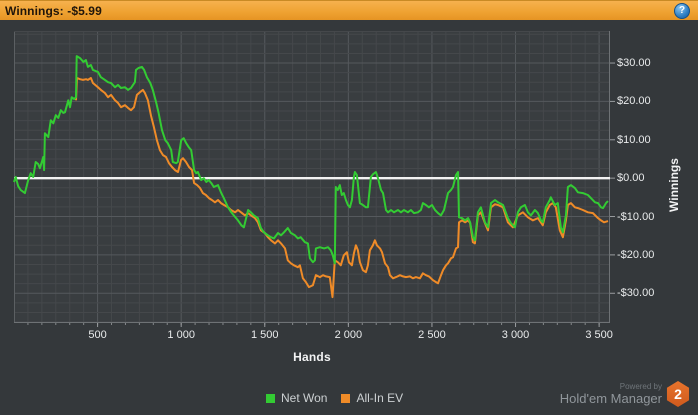 This screenshot has height=415, width=698. I want to click on x-axis-title: Hands, so click(312, 357).